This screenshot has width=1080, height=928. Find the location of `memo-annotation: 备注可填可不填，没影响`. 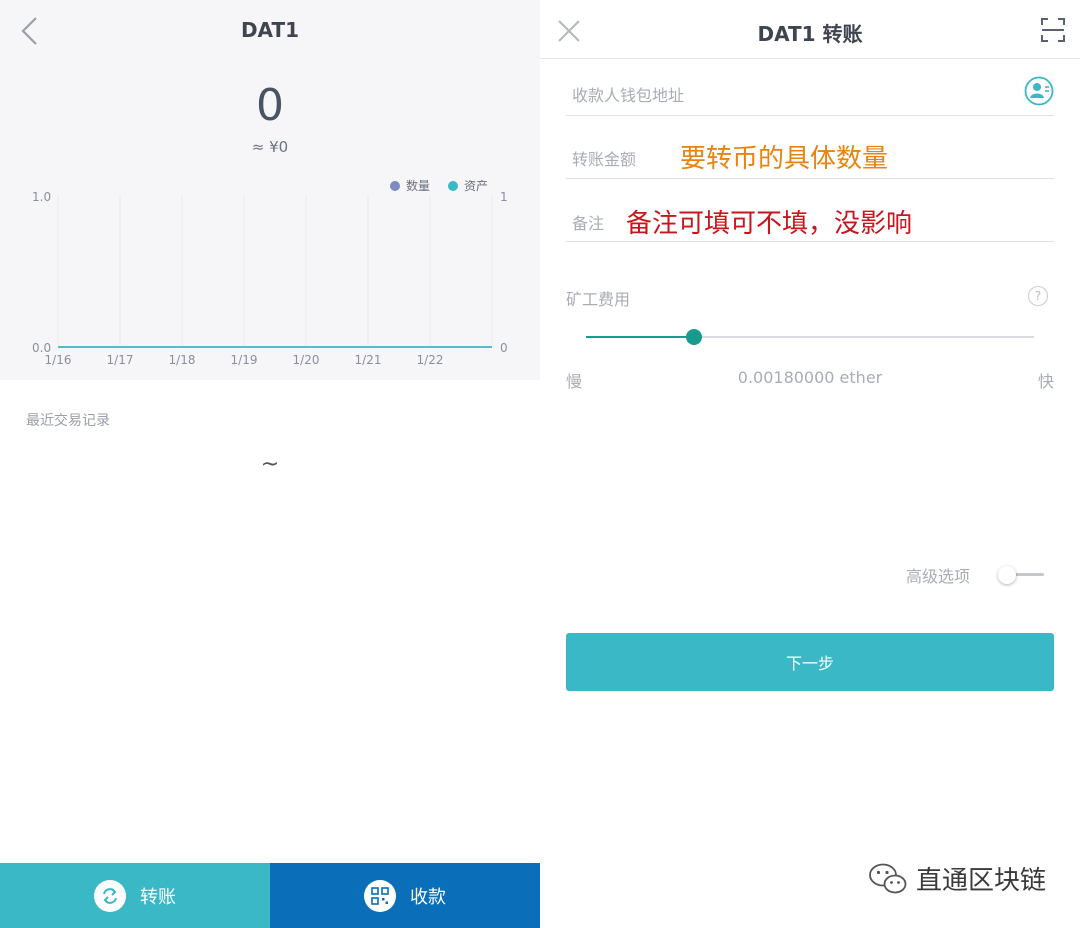

memo-annotation: 备注可填可不填，没影响 is located at coordinates (769, 224).